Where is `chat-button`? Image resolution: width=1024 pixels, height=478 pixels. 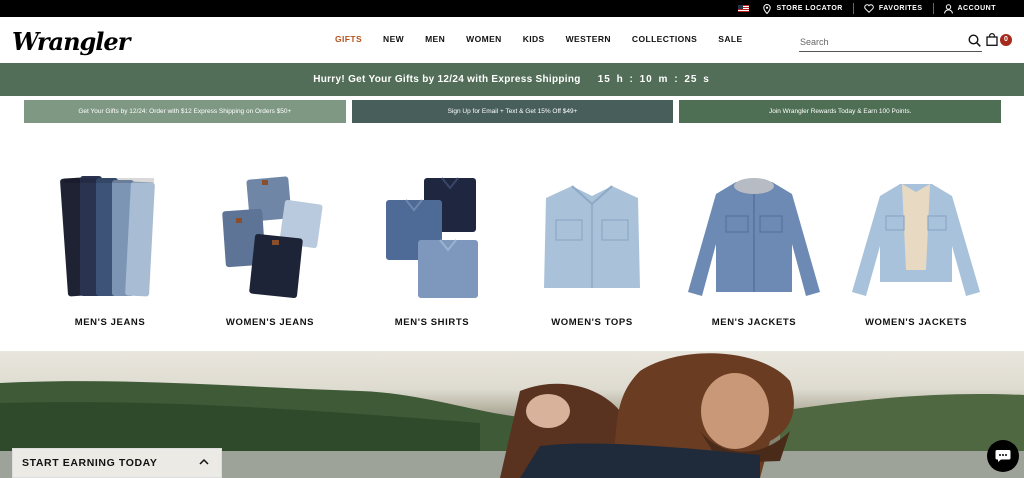
chat-button is located at coordinates (1003, 456).